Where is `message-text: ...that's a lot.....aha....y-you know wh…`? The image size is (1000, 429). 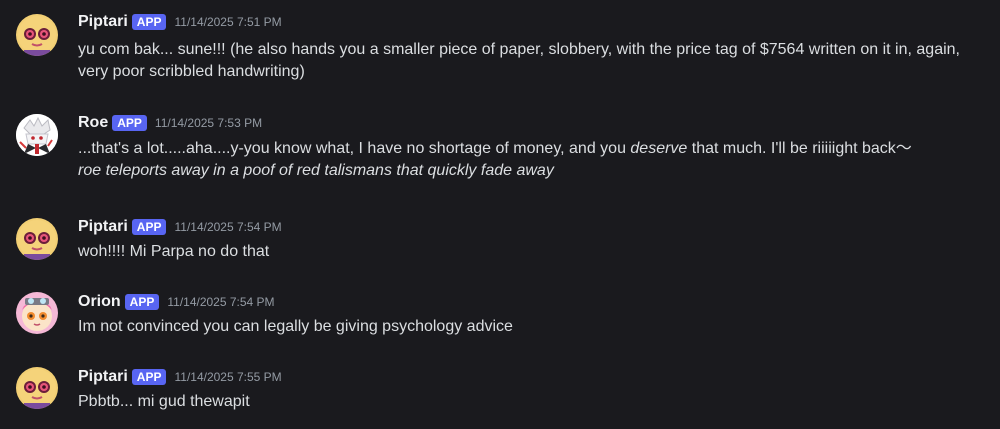
message-text: ...that's a lot.....aha....y-you know wh… is located at coordinates (534, 149).